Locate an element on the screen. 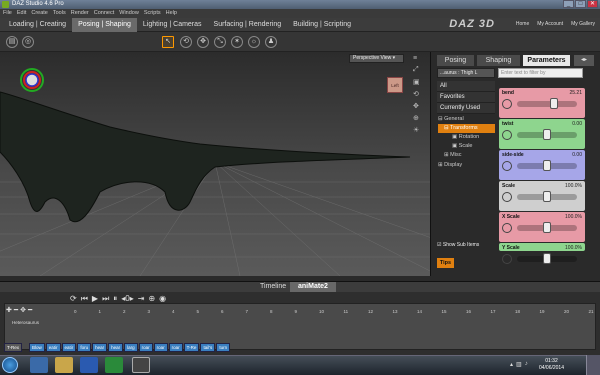 The image size is (600, 375). aniblock-13: turn is located at coordinates (223, 347).